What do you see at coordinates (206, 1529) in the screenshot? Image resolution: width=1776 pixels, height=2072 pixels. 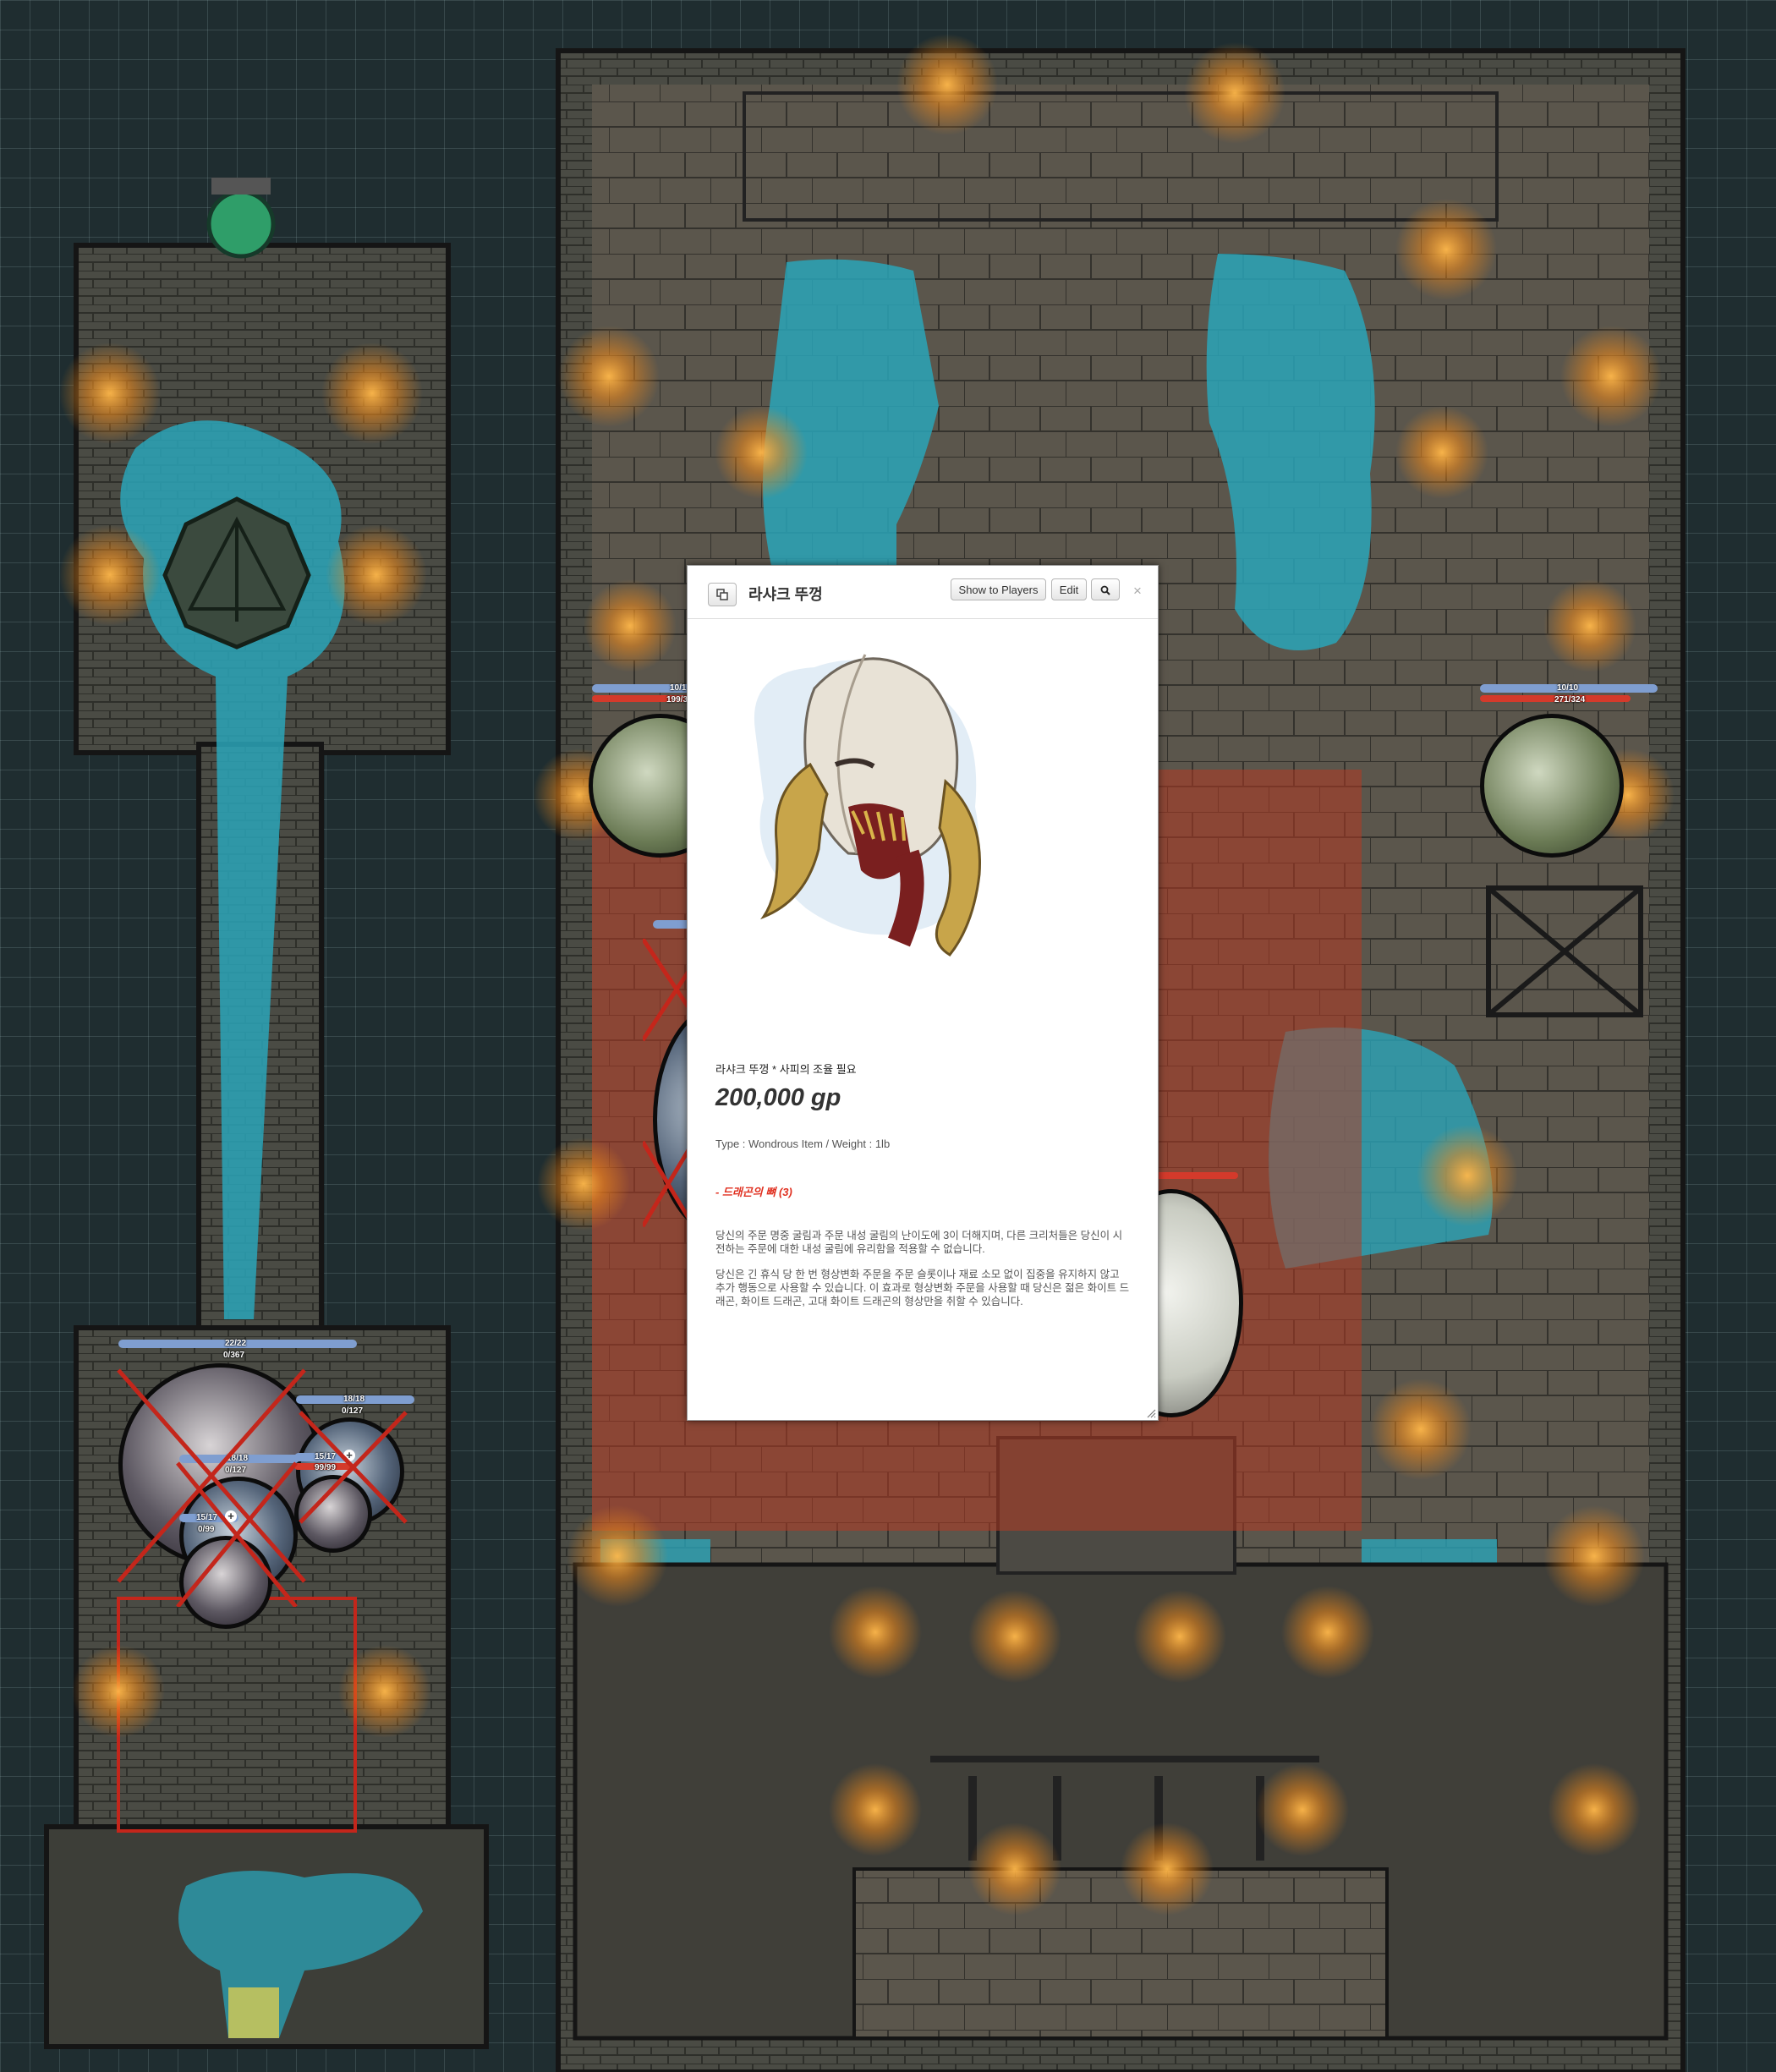 I see `secondary-bar-text: 0/99` at bounding box center [206, 1529].